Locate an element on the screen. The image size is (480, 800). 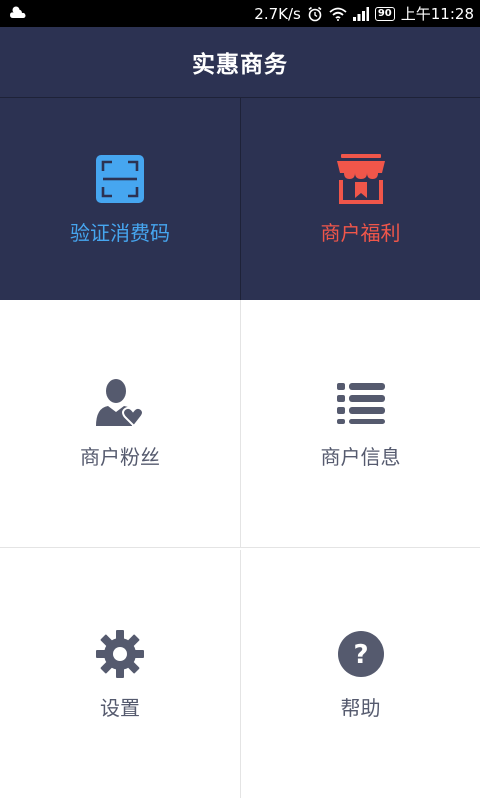
gear-icon is located at coordinates (120, 654).